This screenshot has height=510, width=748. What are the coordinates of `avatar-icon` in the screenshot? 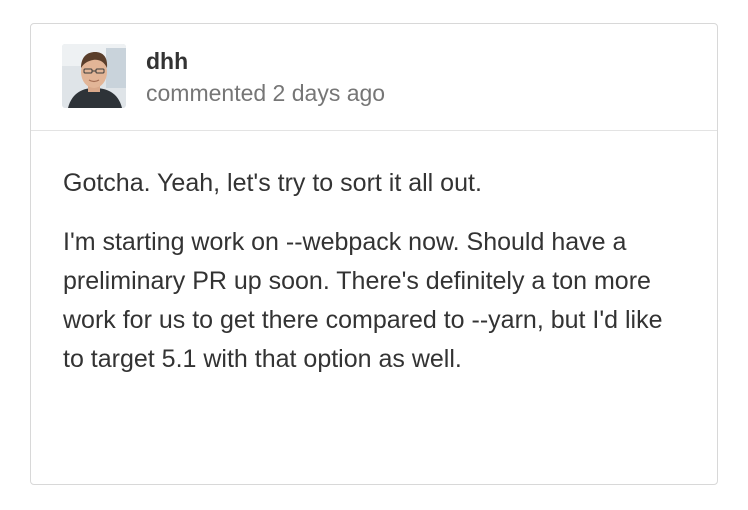 It's located at (94, 76).